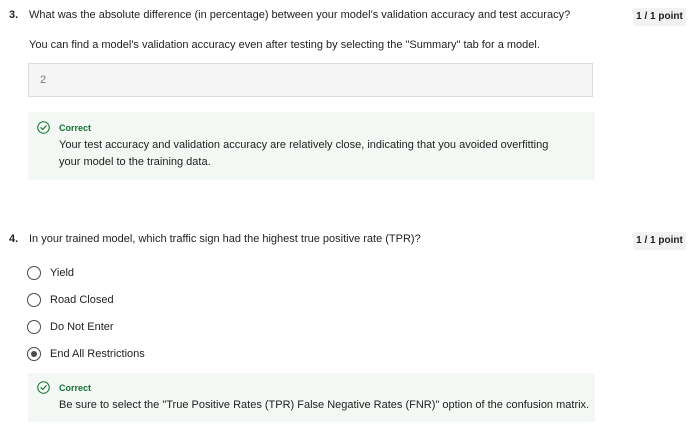 The height and width of the screenshot is (424, 694). I want to click on answer-input: 2, so click(310, 80).